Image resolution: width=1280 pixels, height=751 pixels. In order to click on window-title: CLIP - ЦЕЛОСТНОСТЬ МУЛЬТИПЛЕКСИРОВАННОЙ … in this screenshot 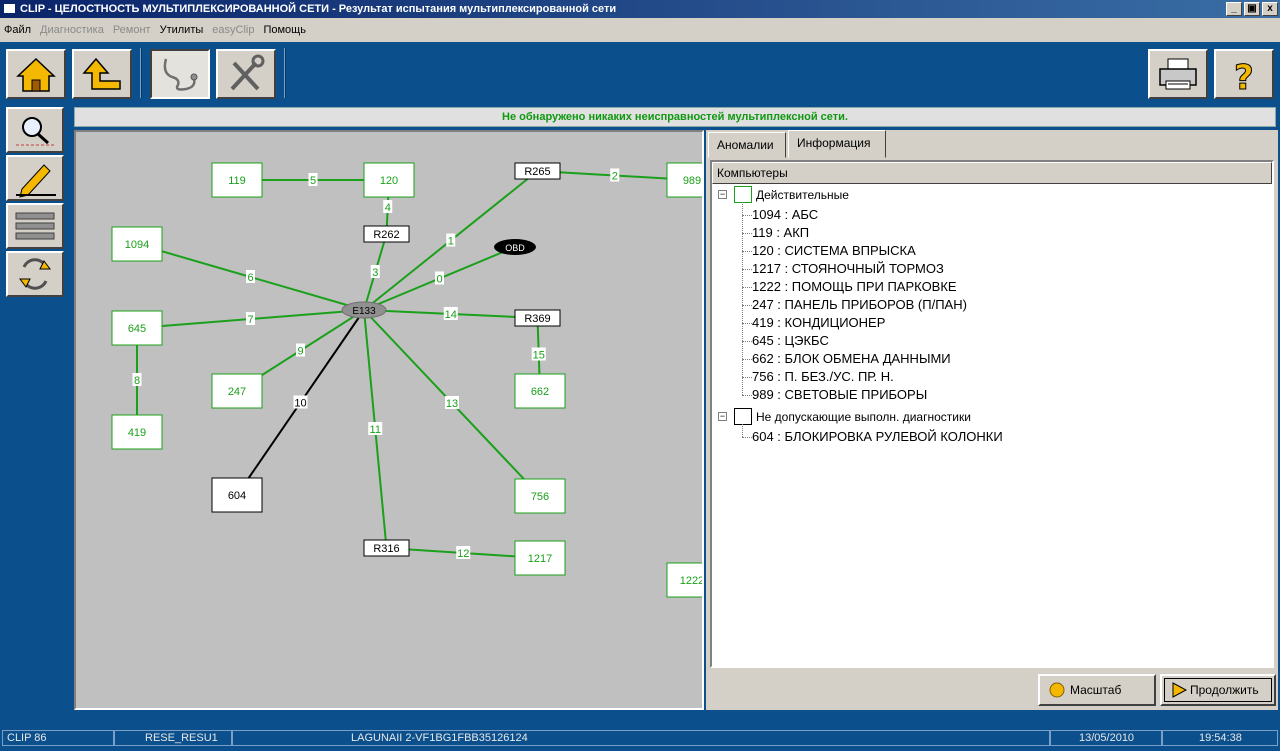, I will do `click(318, 9)`.